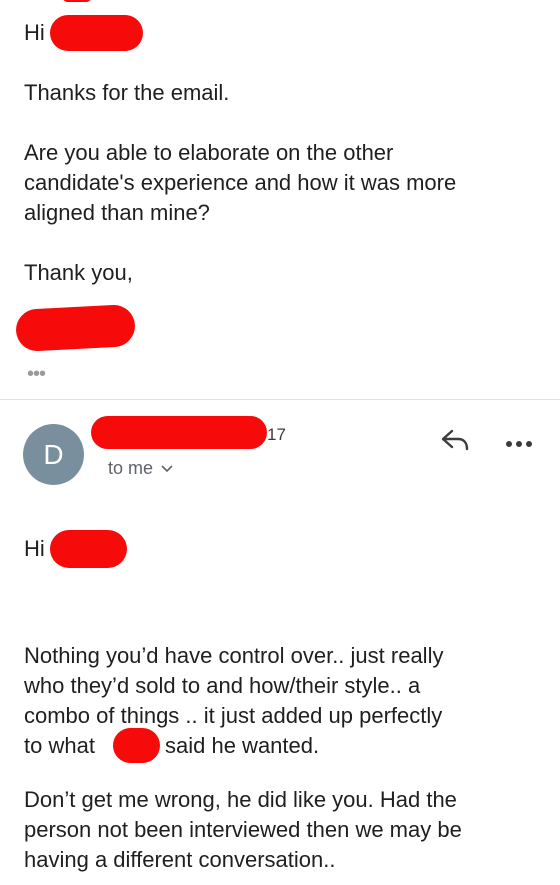  What do you see at coordinates (167, 469) in the screenshot?
I see `chevron-down-icon` at bounding box center [167, 469].